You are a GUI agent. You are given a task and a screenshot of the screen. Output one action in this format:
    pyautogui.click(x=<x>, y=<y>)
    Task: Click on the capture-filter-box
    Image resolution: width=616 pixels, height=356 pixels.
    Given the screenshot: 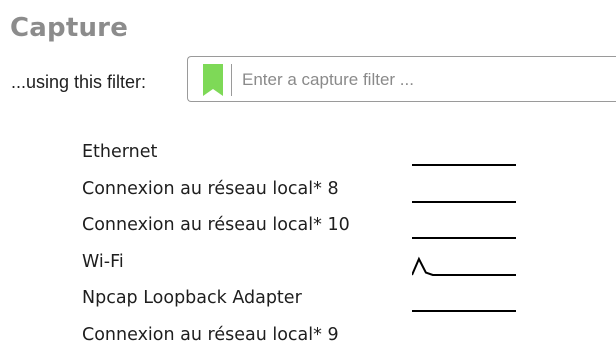 What is the action you would take?
    pyautogui.click(x=401, y=79)
    